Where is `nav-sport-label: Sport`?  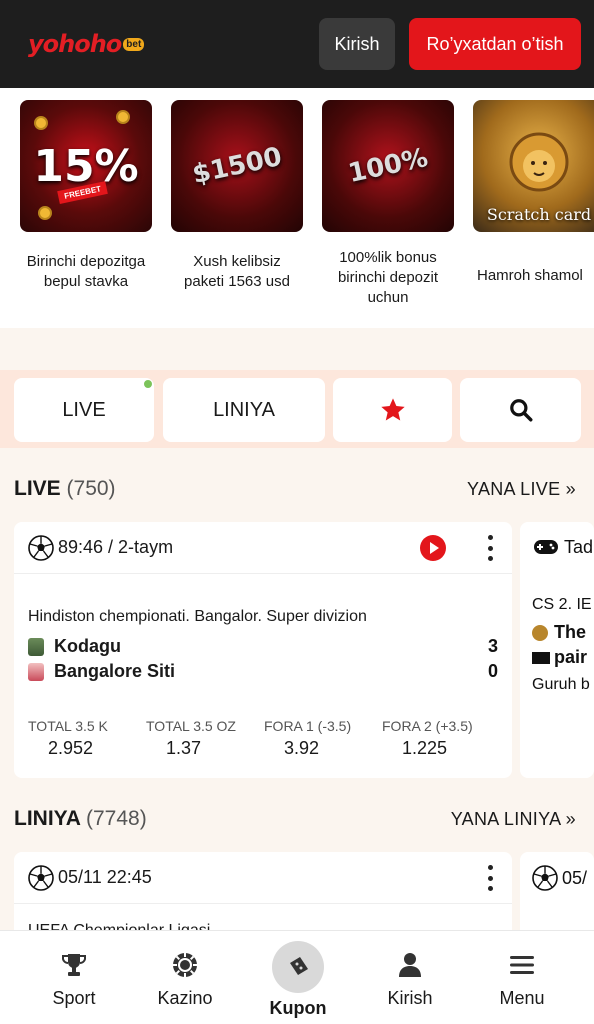
nav-sport-label: Sport is located at coordinates (74, 998).